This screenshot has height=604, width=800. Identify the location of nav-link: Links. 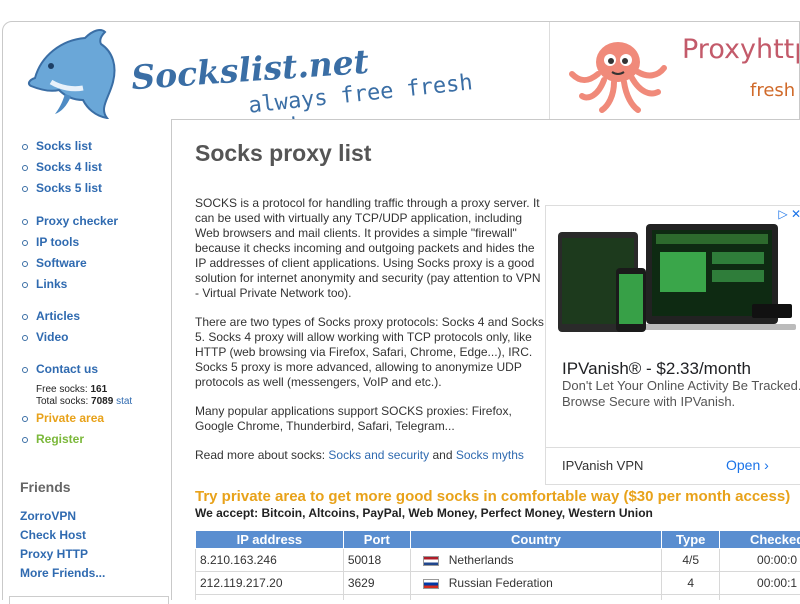
(51, 284).